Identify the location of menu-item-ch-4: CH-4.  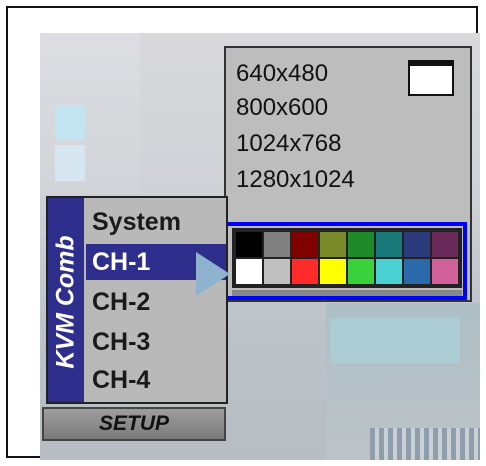
(156, 380).